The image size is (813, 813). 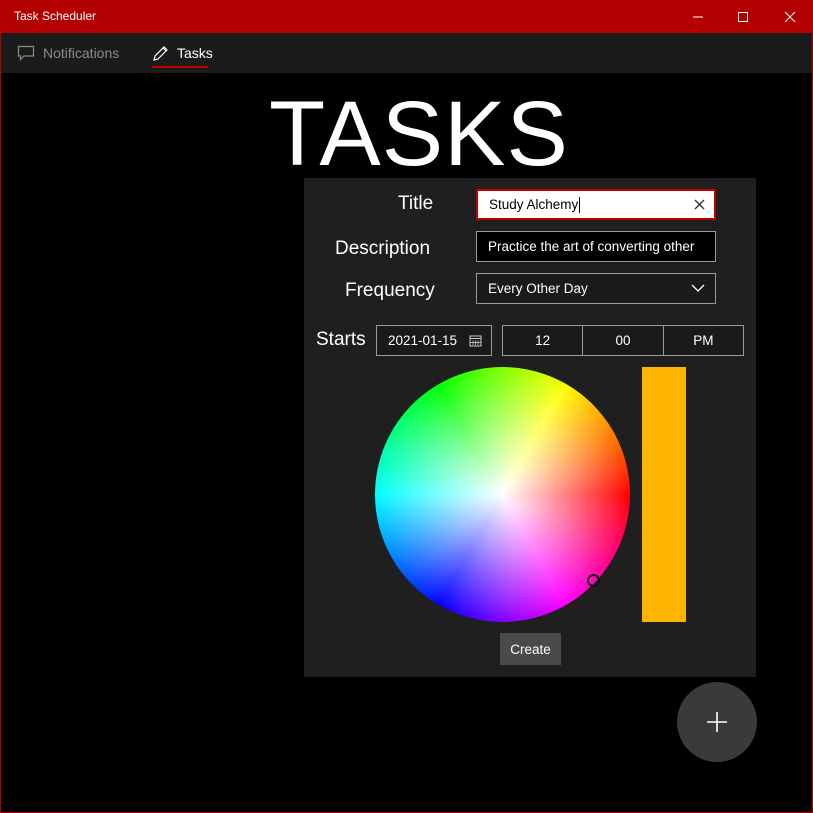 What do you see at coordinates (341, 339) in the screenshot?
I see `starts-label: Starts` at bounding box center [341, 339].